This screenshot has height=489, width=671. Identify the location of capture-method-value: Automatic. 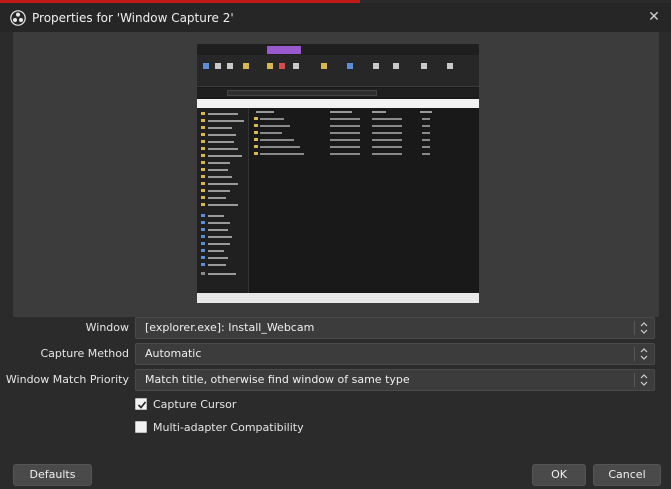
(173, 353).